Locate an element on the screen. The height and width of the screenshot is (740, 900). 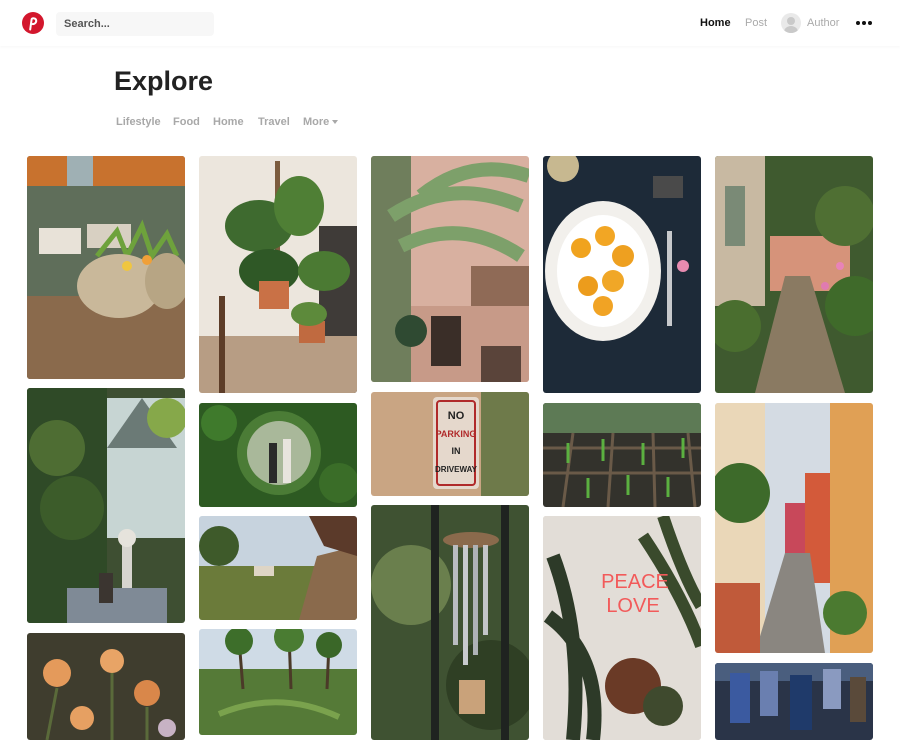
category-more-dropdown: More is located at coordinates (321, 122).